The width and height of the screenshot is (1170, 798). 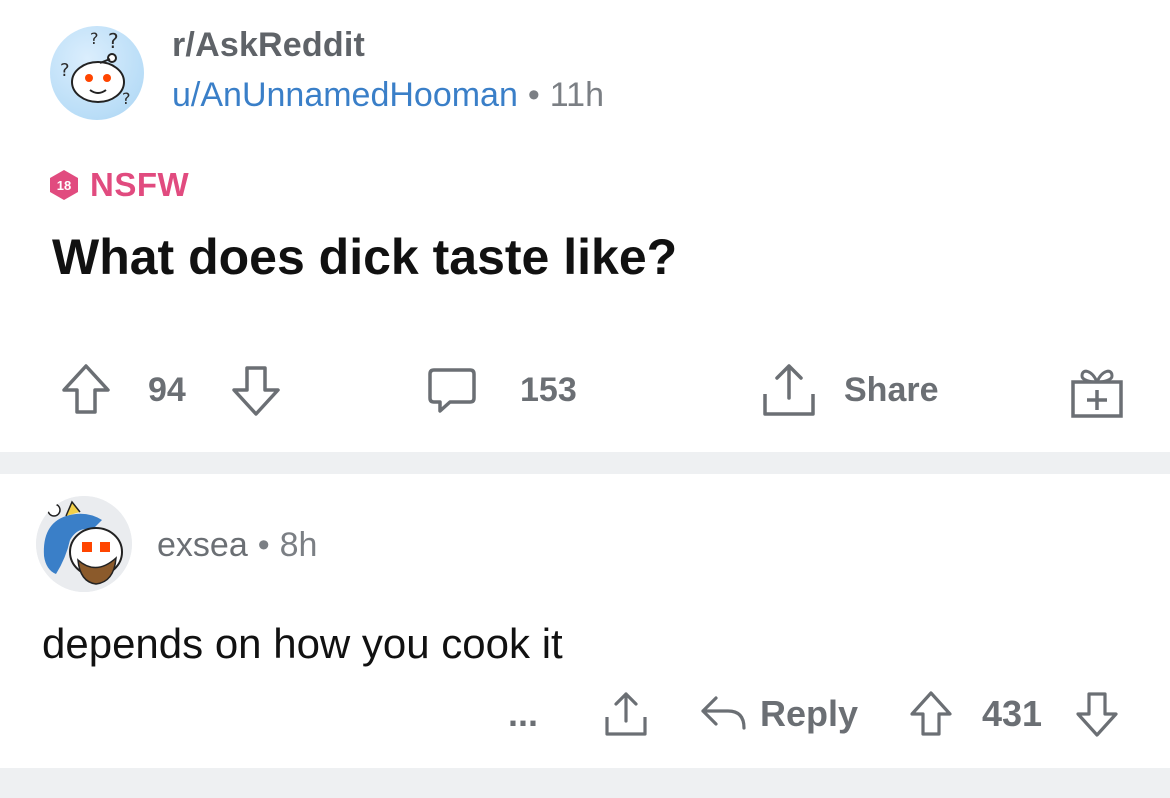 I want to click on award-button, so click(x=1097, y=390).